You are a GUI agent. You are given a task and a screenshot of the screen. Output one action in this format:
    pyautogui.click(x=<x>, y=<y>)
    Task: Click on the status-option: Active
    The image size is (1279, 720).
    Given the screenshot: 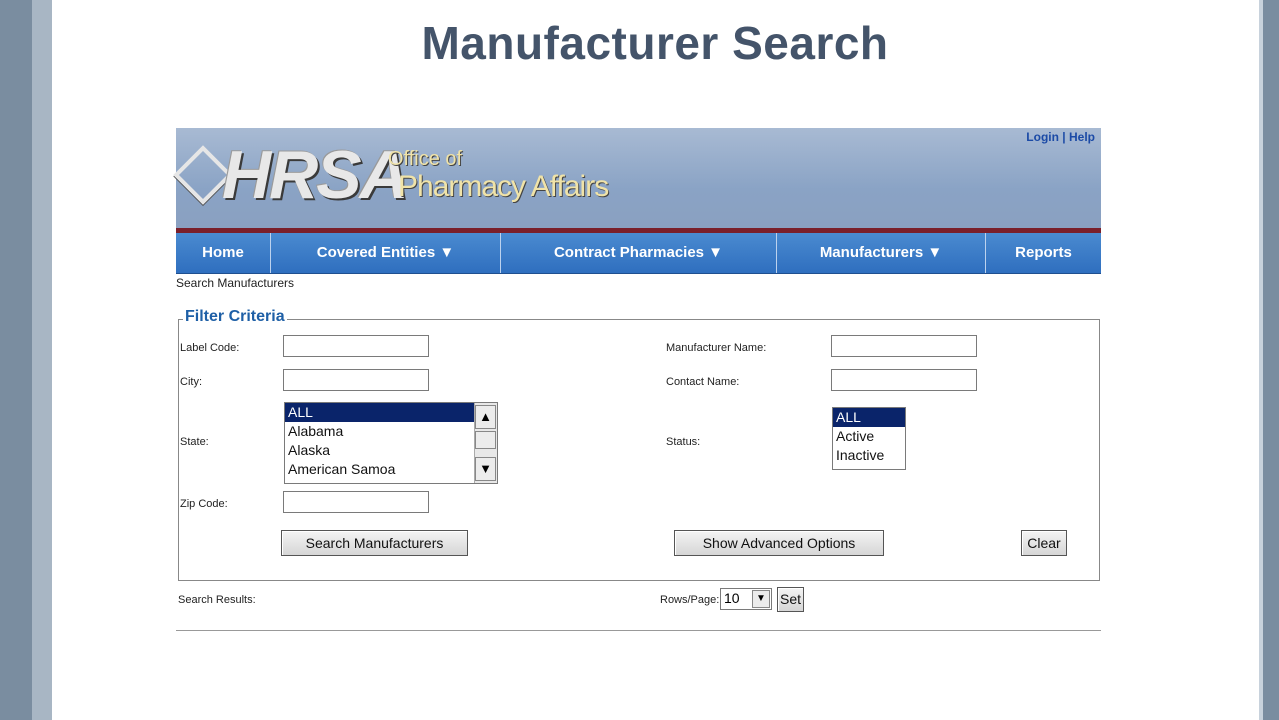 What is the action you would take?
    pyautogui.click(x=869, y=436)
    